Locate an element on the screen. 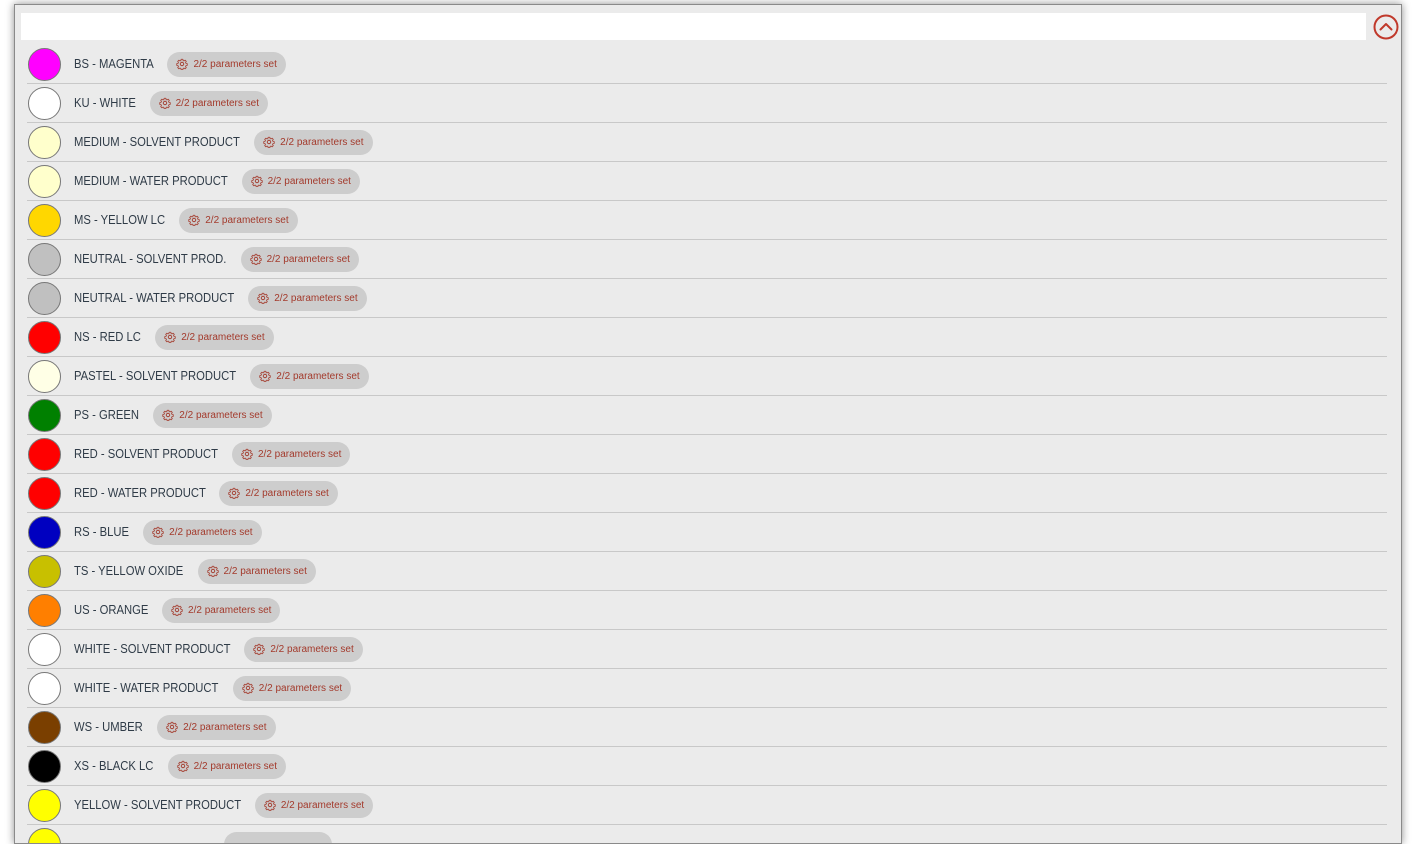 Image resolution: width=1415 pixels, height=844 pixels. colorant-name: TS - YELLOW OXIDE is located at coordinates (128, 571).